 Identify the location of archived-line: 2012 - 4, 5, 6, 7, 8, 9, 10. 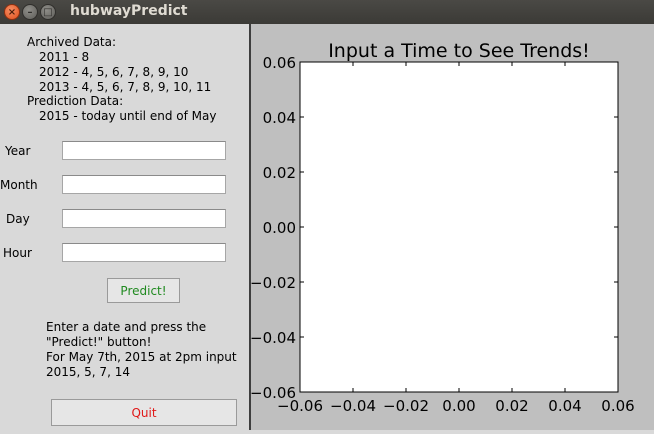
(114, 72).